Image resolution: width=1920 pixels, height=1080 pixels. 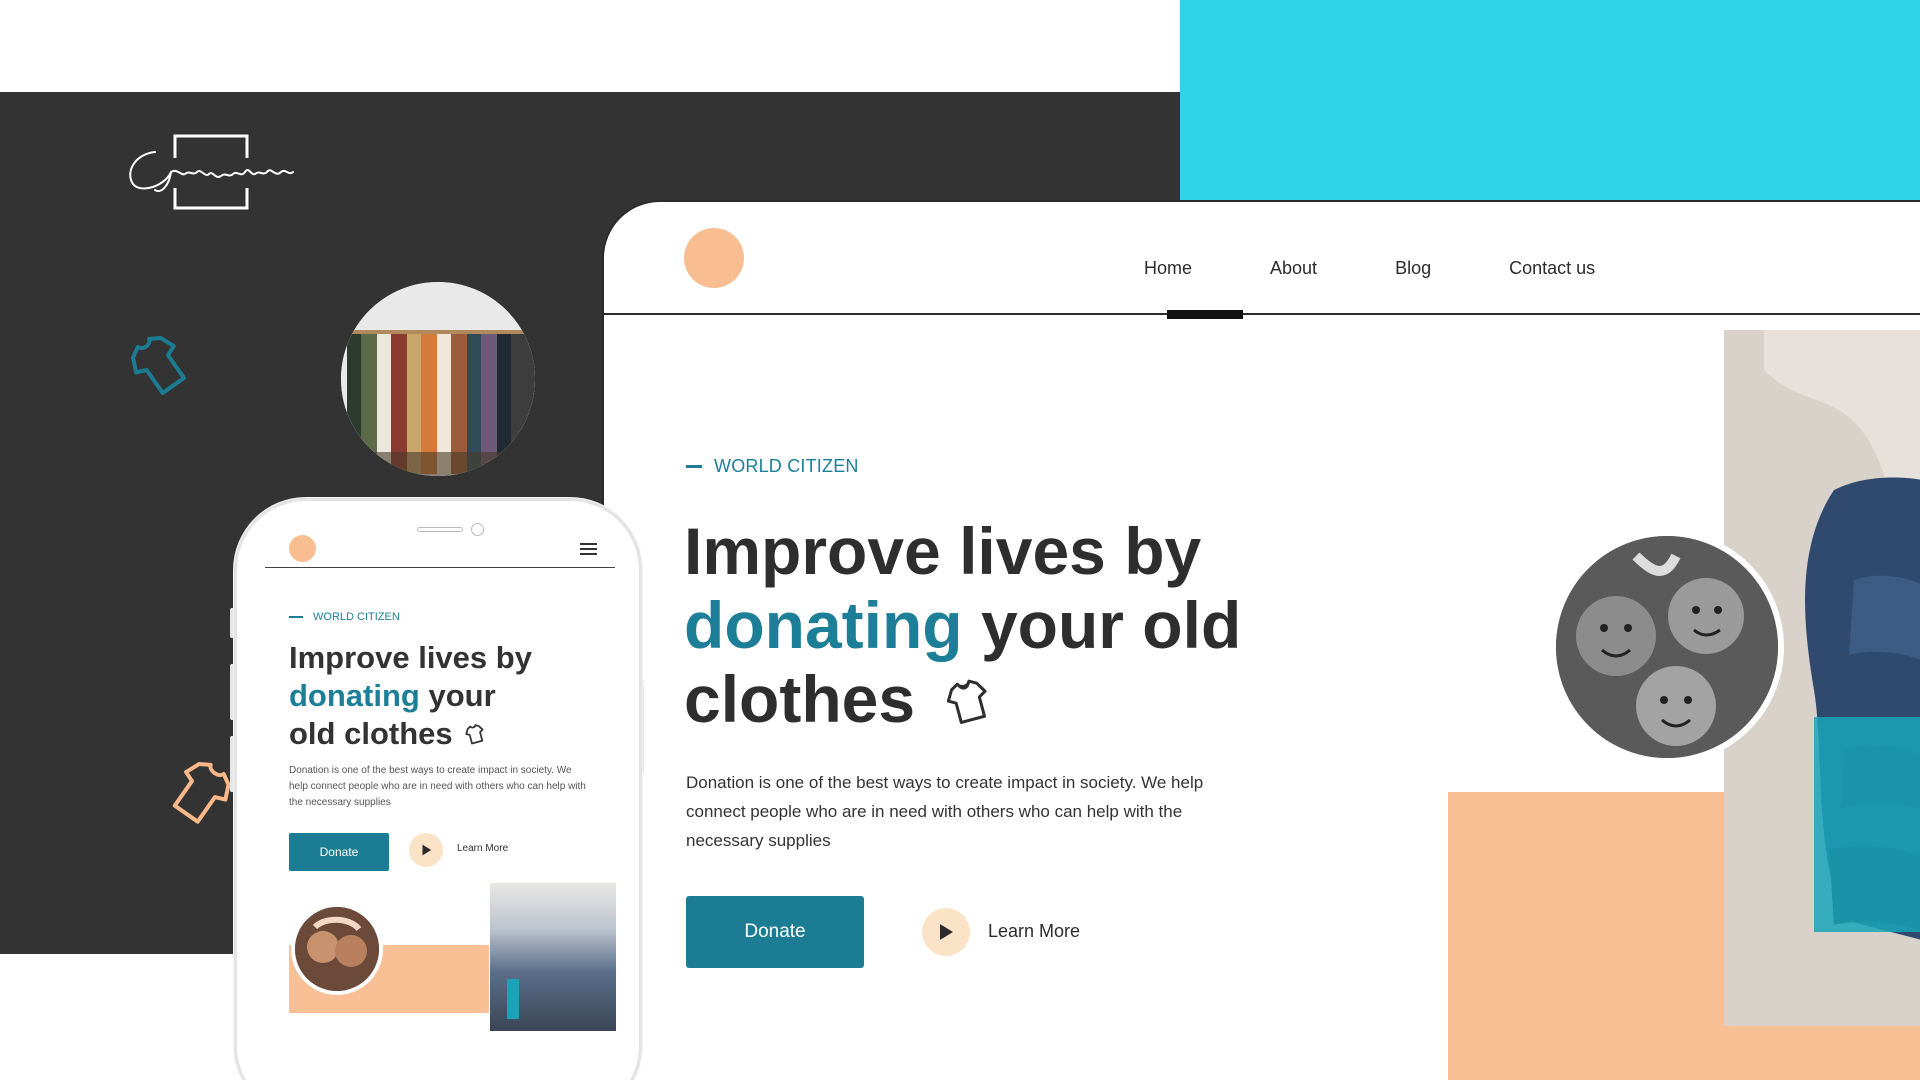 What do you see at coordinates (371, 733) in the screenshot?
I see `mobile-headline-line-3: old clothes` at bounding box center [371, 733].